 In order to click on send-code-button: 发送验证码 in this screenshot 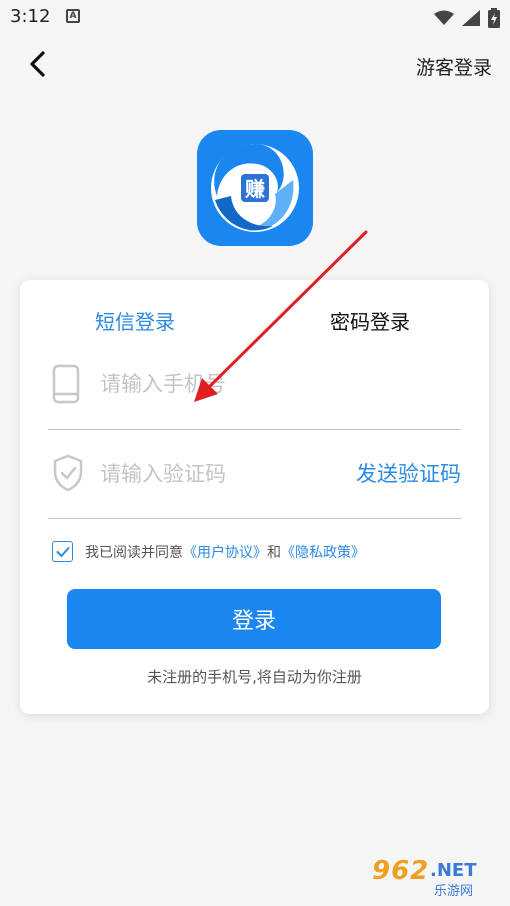, I will do `click(408, 473)`.